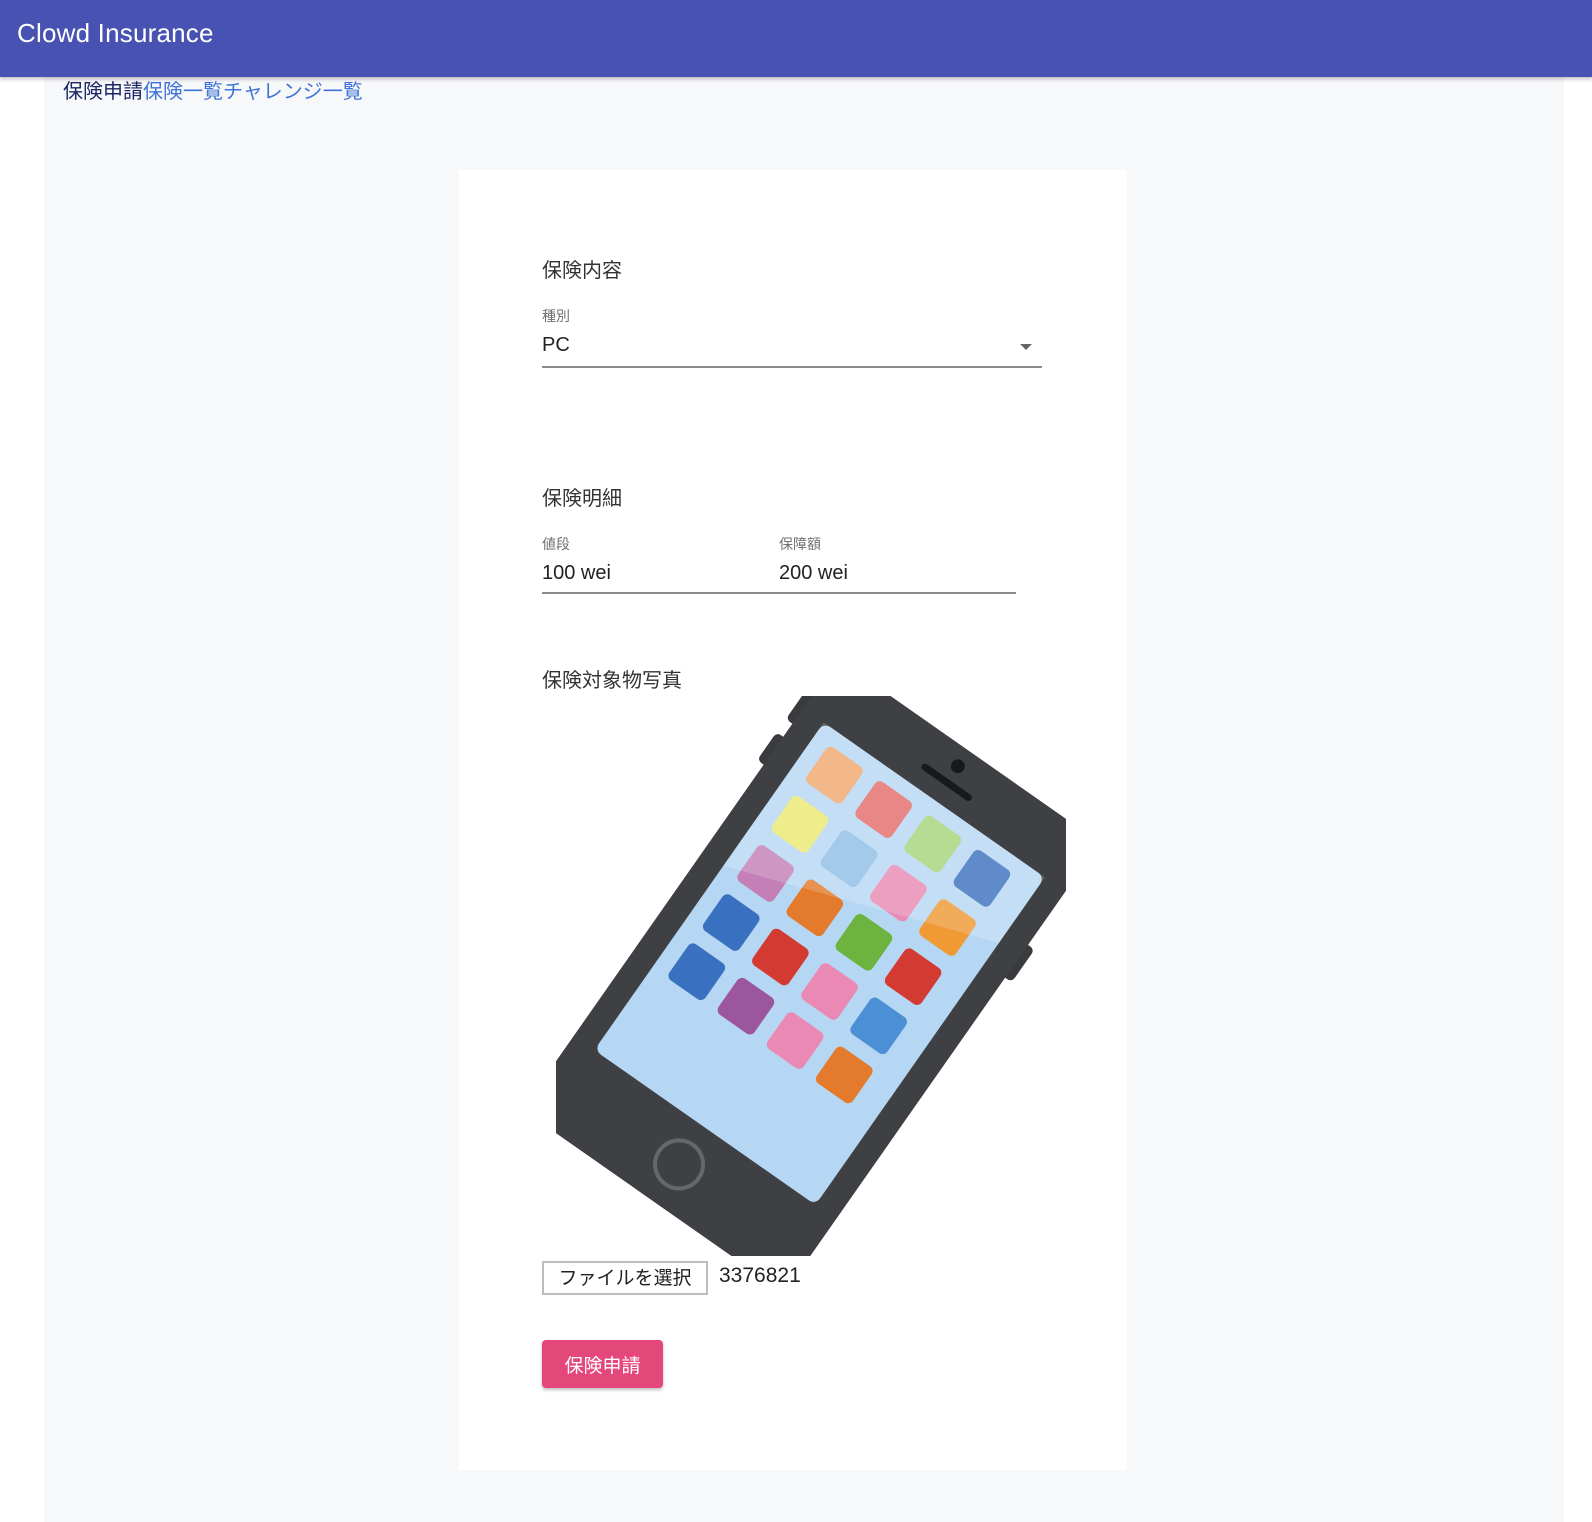 The image size is (1592, 1522). What do you see at coordinates (625, 1278) in the screenshot?
I see `choose-file-button: ファイルを選択` at bounding box center [625, 1278].